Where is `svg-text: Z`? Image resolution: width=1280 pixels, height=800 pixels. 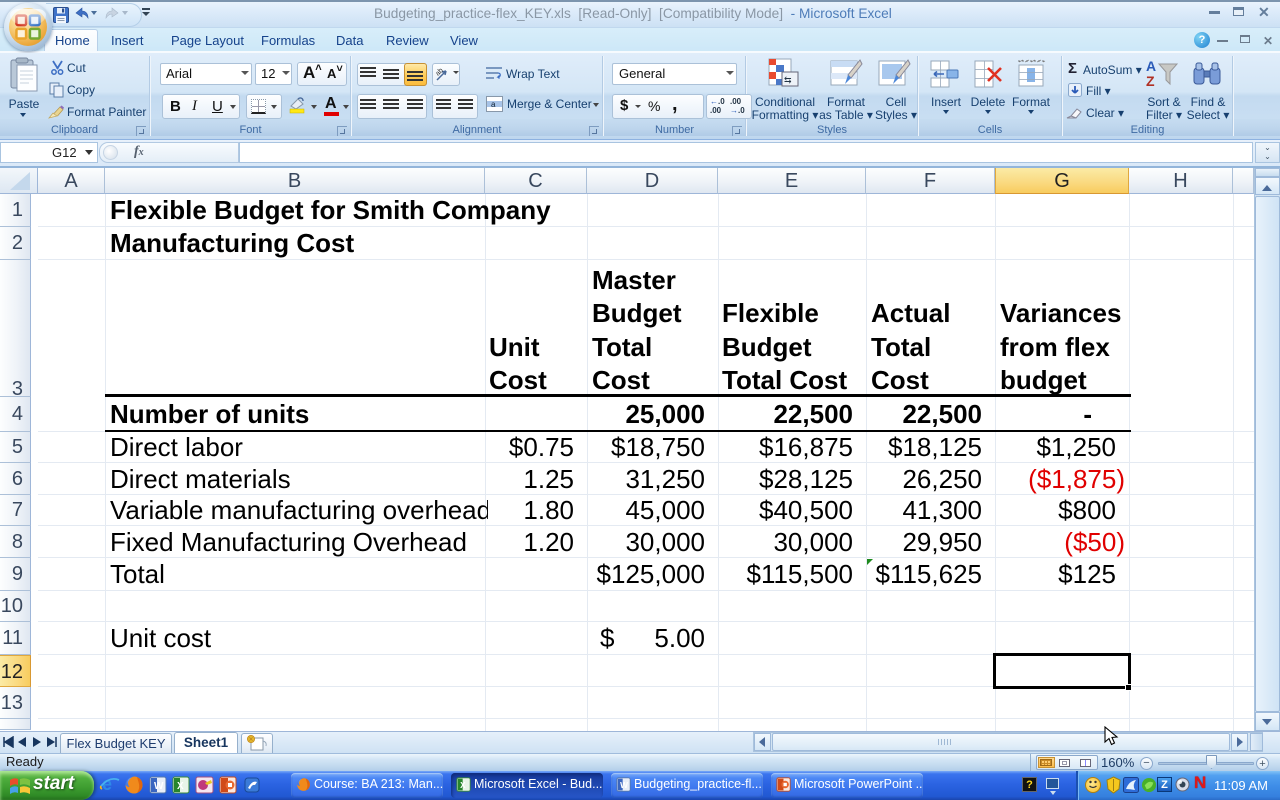 svg-text: Z is located at coordinates (1150, 81).